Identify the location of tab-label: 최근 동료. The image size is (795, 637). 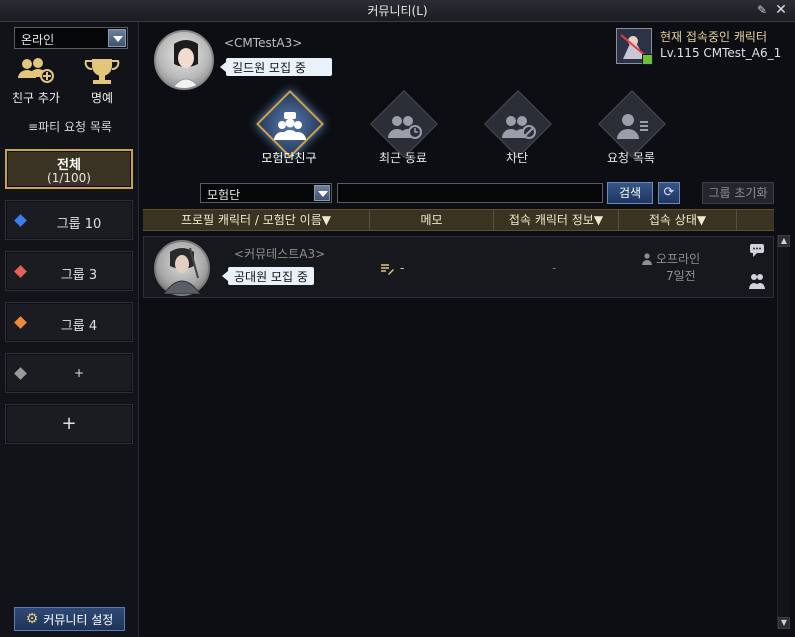
(403, 158).